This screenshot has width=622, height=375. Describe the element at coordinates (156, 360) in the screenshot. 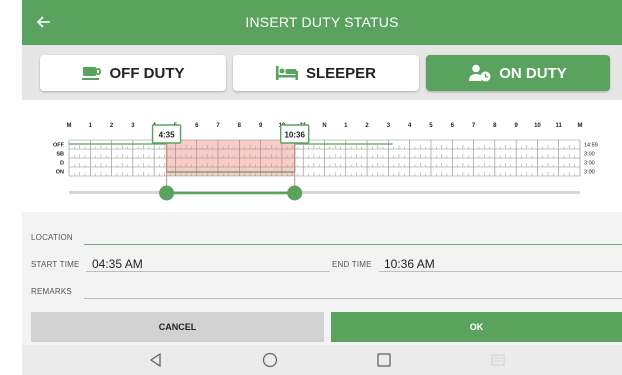

I see `back-triangle-icon` at that location.